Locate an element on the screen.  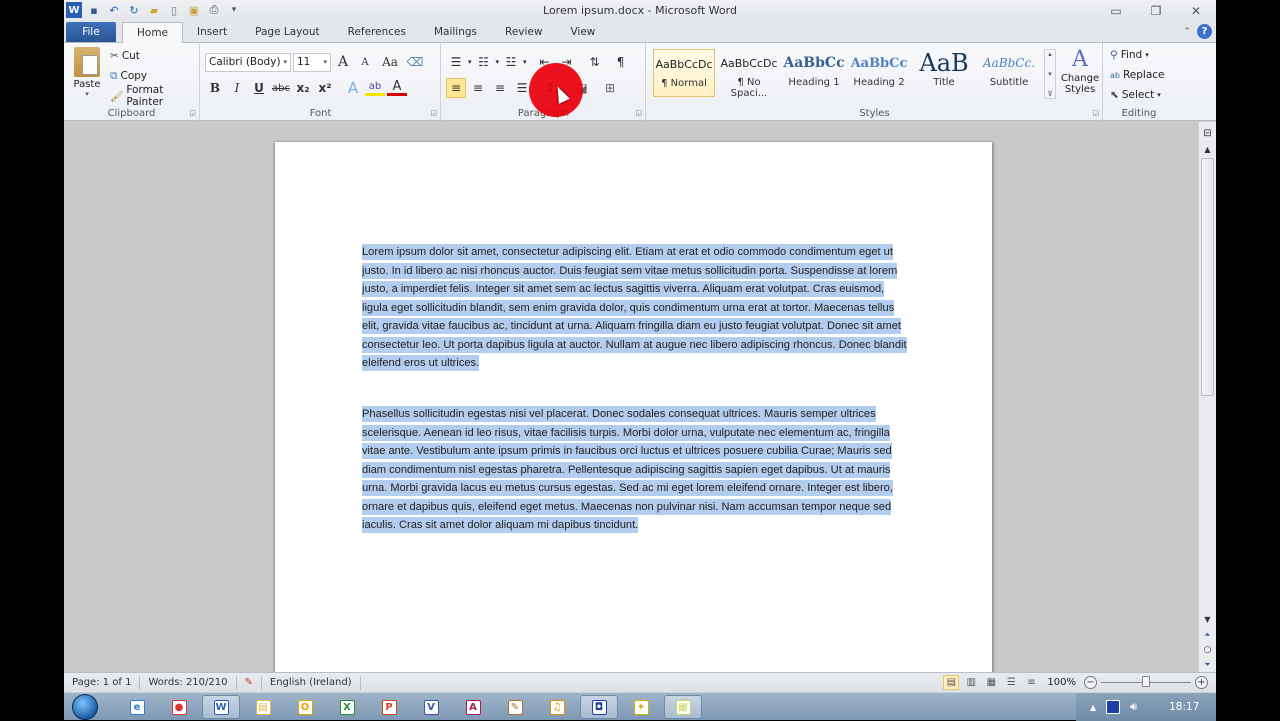
previous-page-icon: ⏶ is located at coordinates (1207, 635).